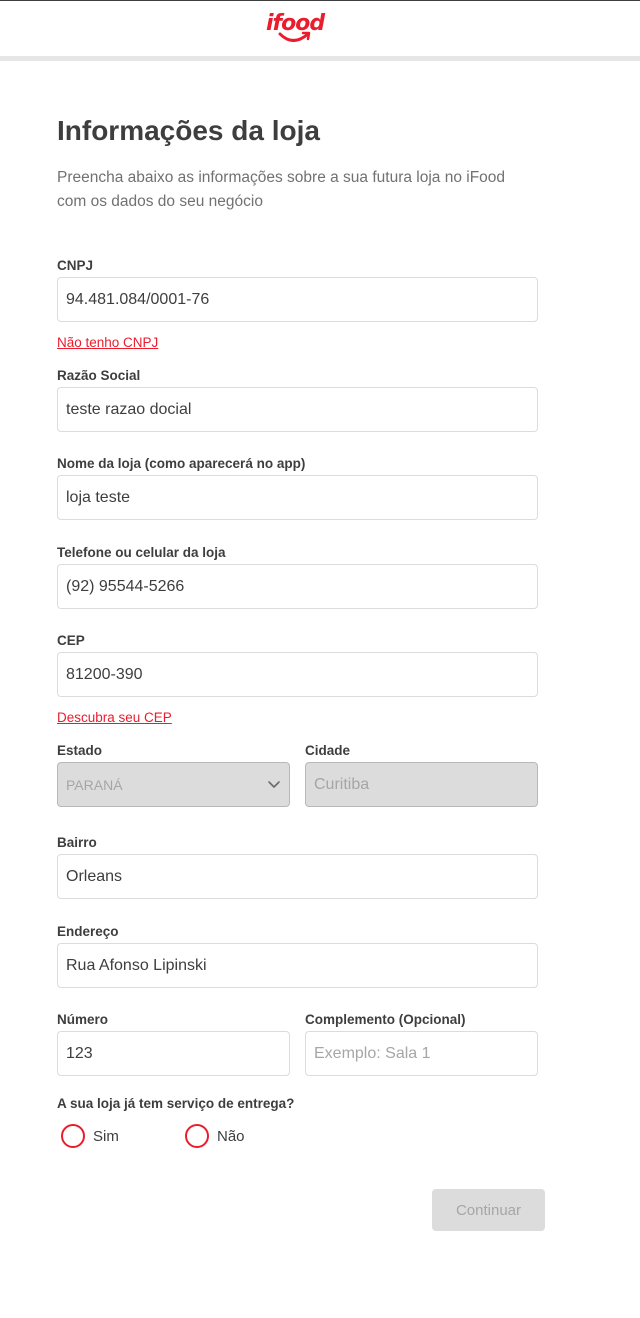  What do you see at coordinates (231, 1136) in the screenshot?
I see `radio-label-nao: Não` at bounding box center [231, 1136].